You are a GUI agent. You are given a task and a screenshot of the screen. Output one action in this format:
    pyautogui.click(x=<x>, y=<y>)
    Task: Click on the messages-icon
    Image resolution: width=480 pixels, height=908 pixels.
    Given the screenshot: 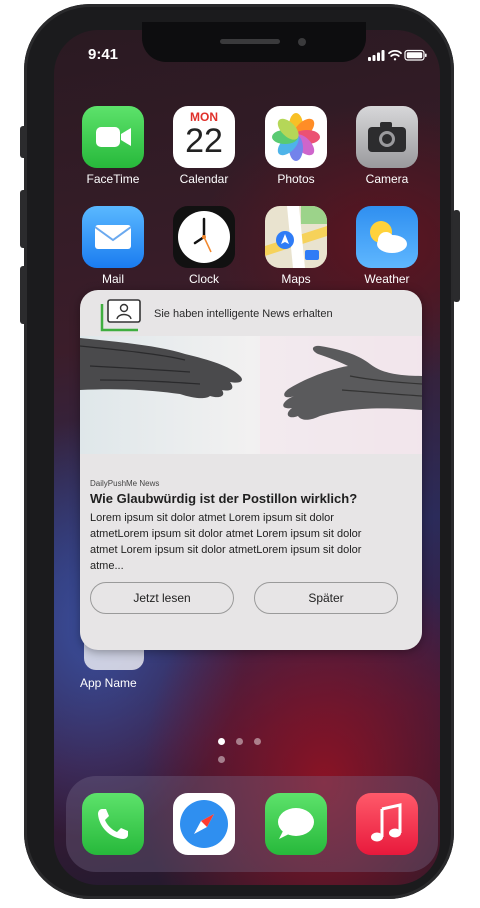 What is the action you would take?
    pyautogui.click(x=296, y=824)
    